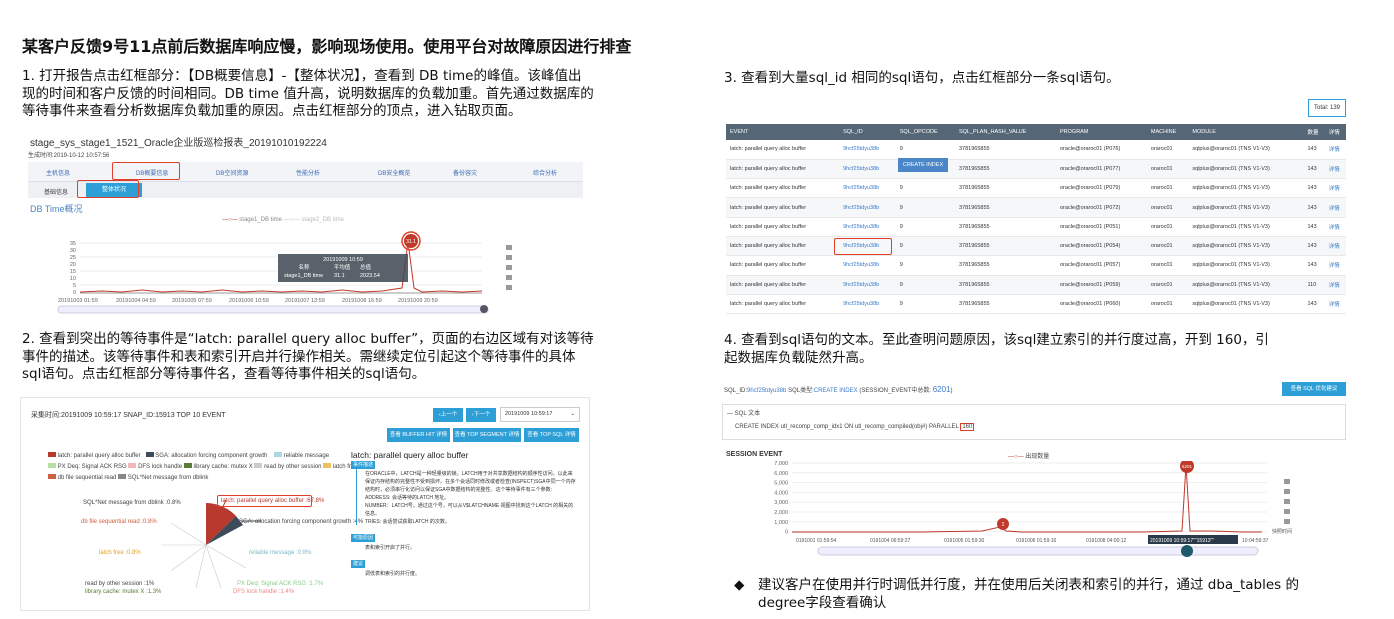 The width and height of the screenshot is (1394, 619). I want to click on svg-text: 15, so click(73, 272).